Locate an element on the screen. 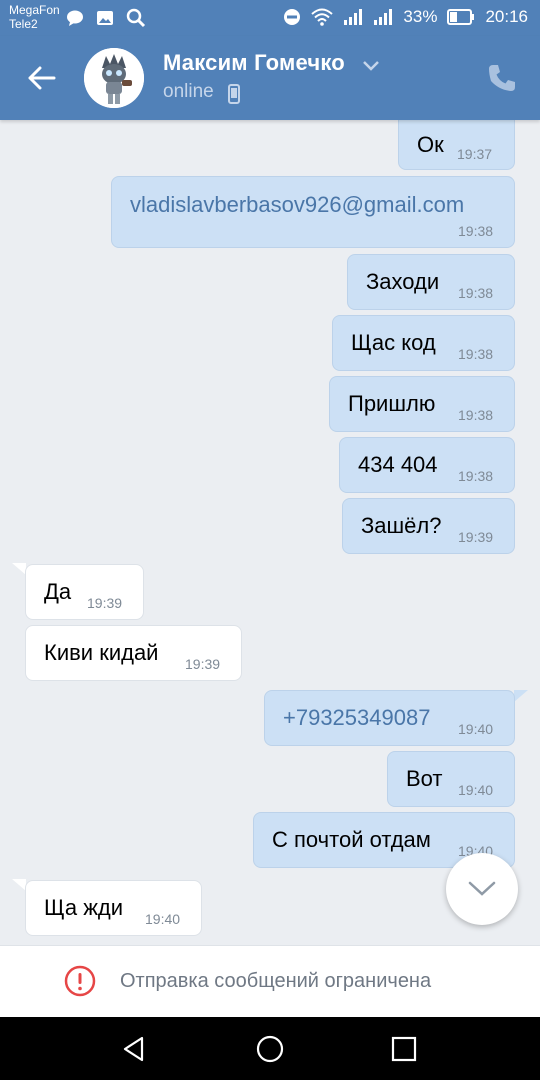 The height and width of the screenshot is (1080, 540). message-text: Заходи is located at coordinates (403, 281).